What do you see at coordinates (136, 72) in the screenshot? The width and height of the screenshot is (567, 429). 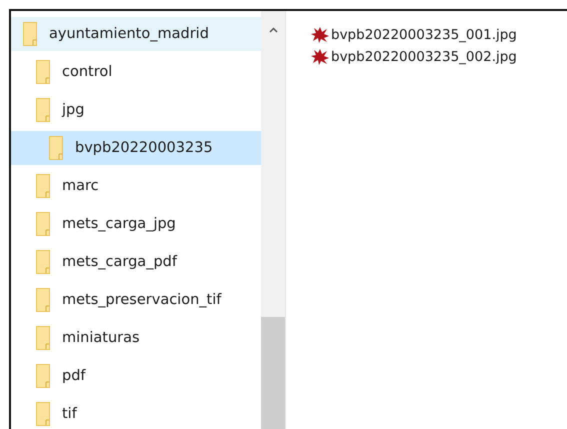 I see `tree-item: control` at bounding box center [136, 72].